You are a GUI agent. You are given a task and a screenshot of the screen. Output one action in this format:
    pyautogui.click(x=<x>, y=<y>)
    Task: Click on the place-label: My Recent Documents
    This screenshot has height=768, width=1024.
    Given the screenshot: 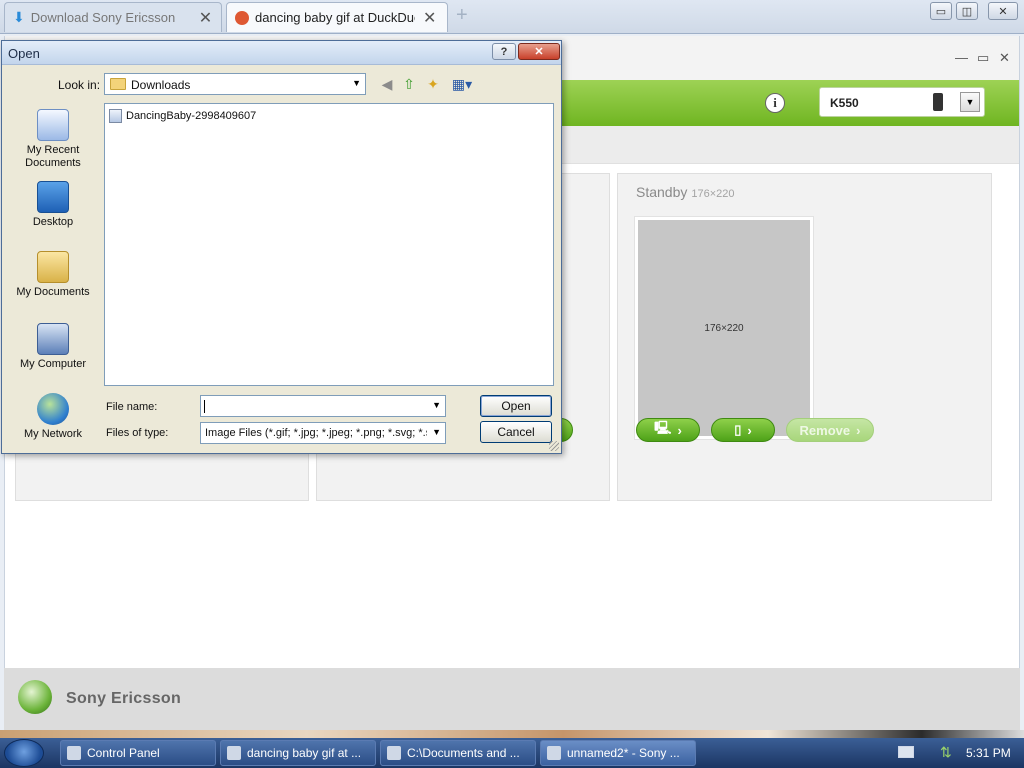 What is the action you would take?
    pyautogui.click(x=53, y=156)
    